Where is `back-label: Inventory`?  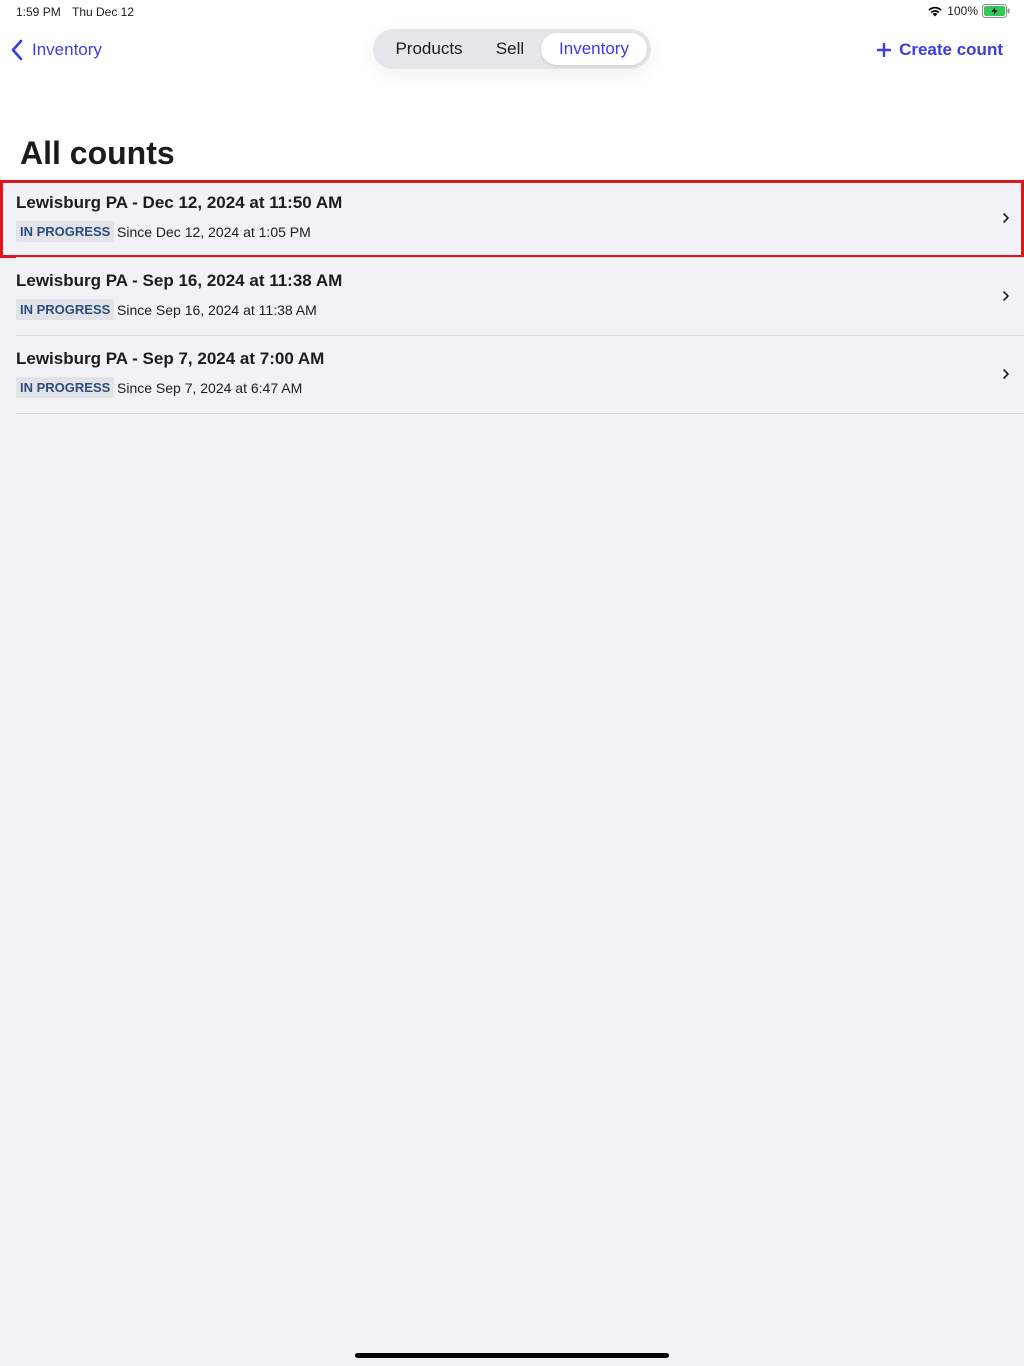
back-label: Inventory is located at coordinates (67, 49).